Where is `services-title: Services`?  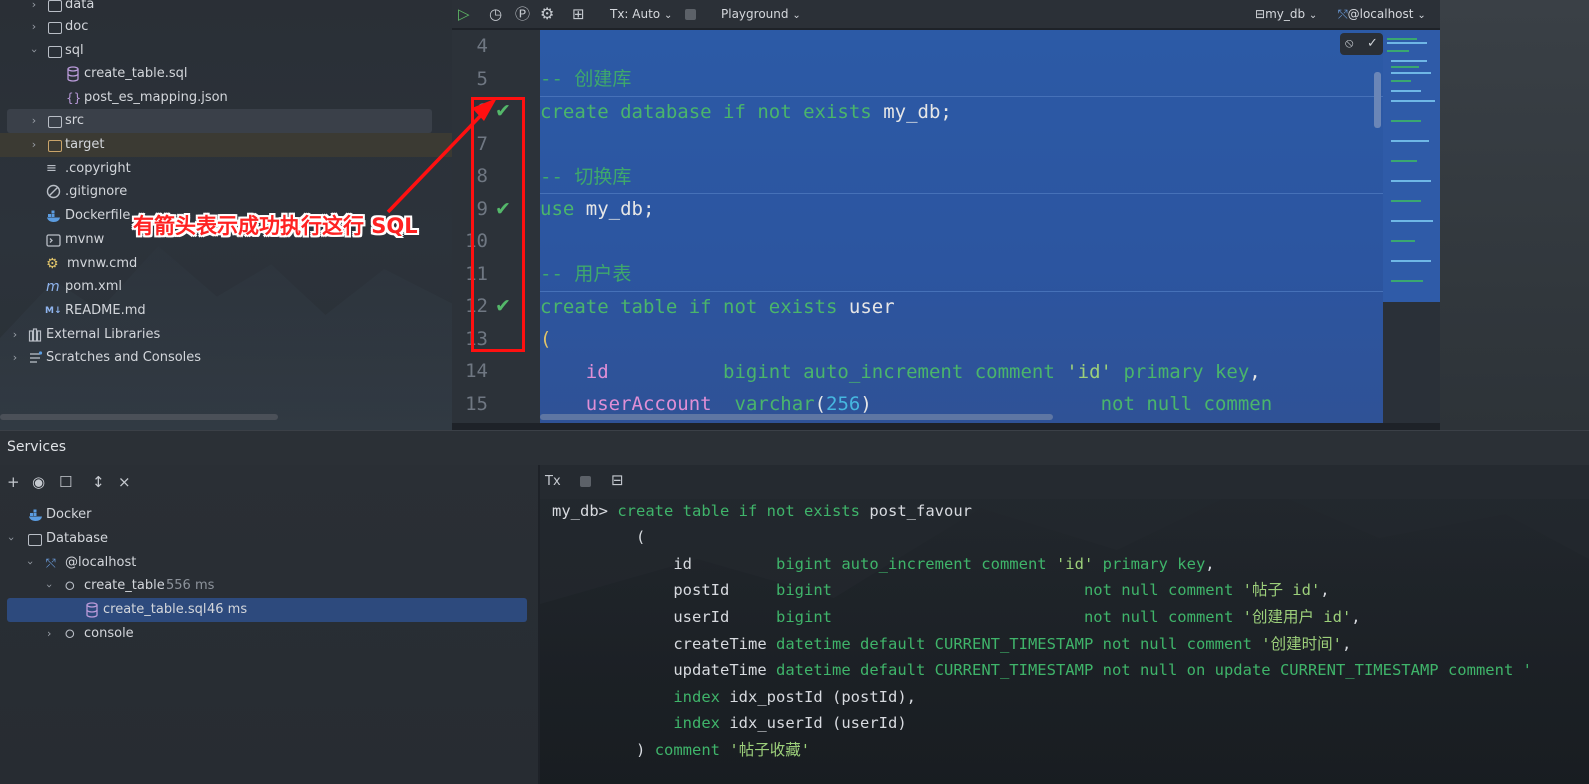
services-title: Services is located at coordinates (37, 447).